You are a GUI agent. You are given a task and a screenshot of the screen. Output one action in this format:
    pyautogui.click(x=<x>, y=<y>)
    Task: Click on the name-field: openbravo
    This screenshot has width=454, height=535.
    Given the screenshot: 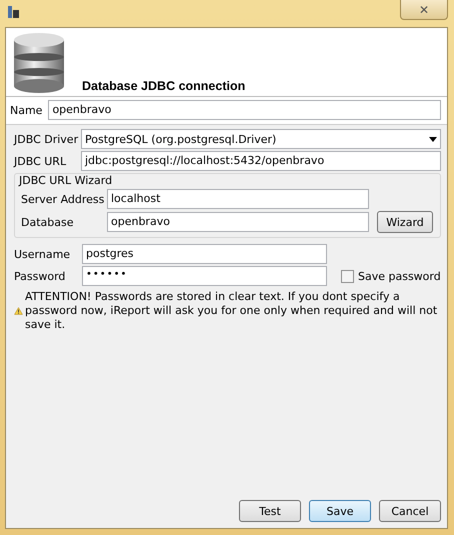 What is the action you would take?
    pyautogui.click(x=244, y=110)
    